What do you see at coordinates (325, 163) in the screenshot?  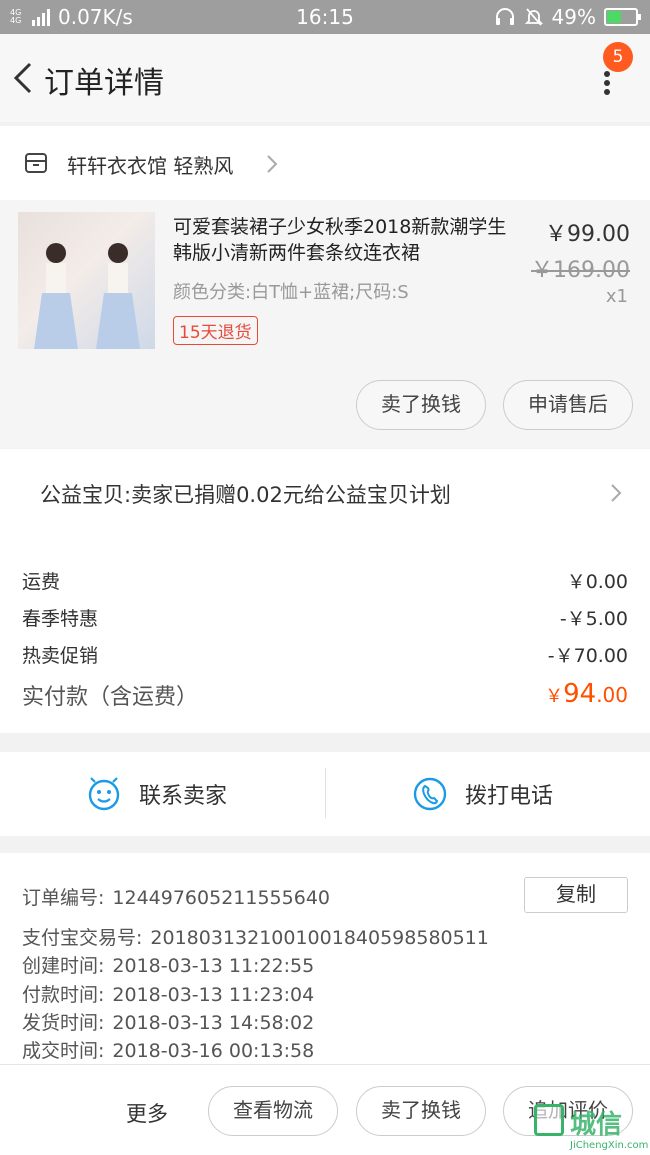 I see `shop-row: 轩轩衣衣馆 轻熟风` at bounding box center [325, 163].